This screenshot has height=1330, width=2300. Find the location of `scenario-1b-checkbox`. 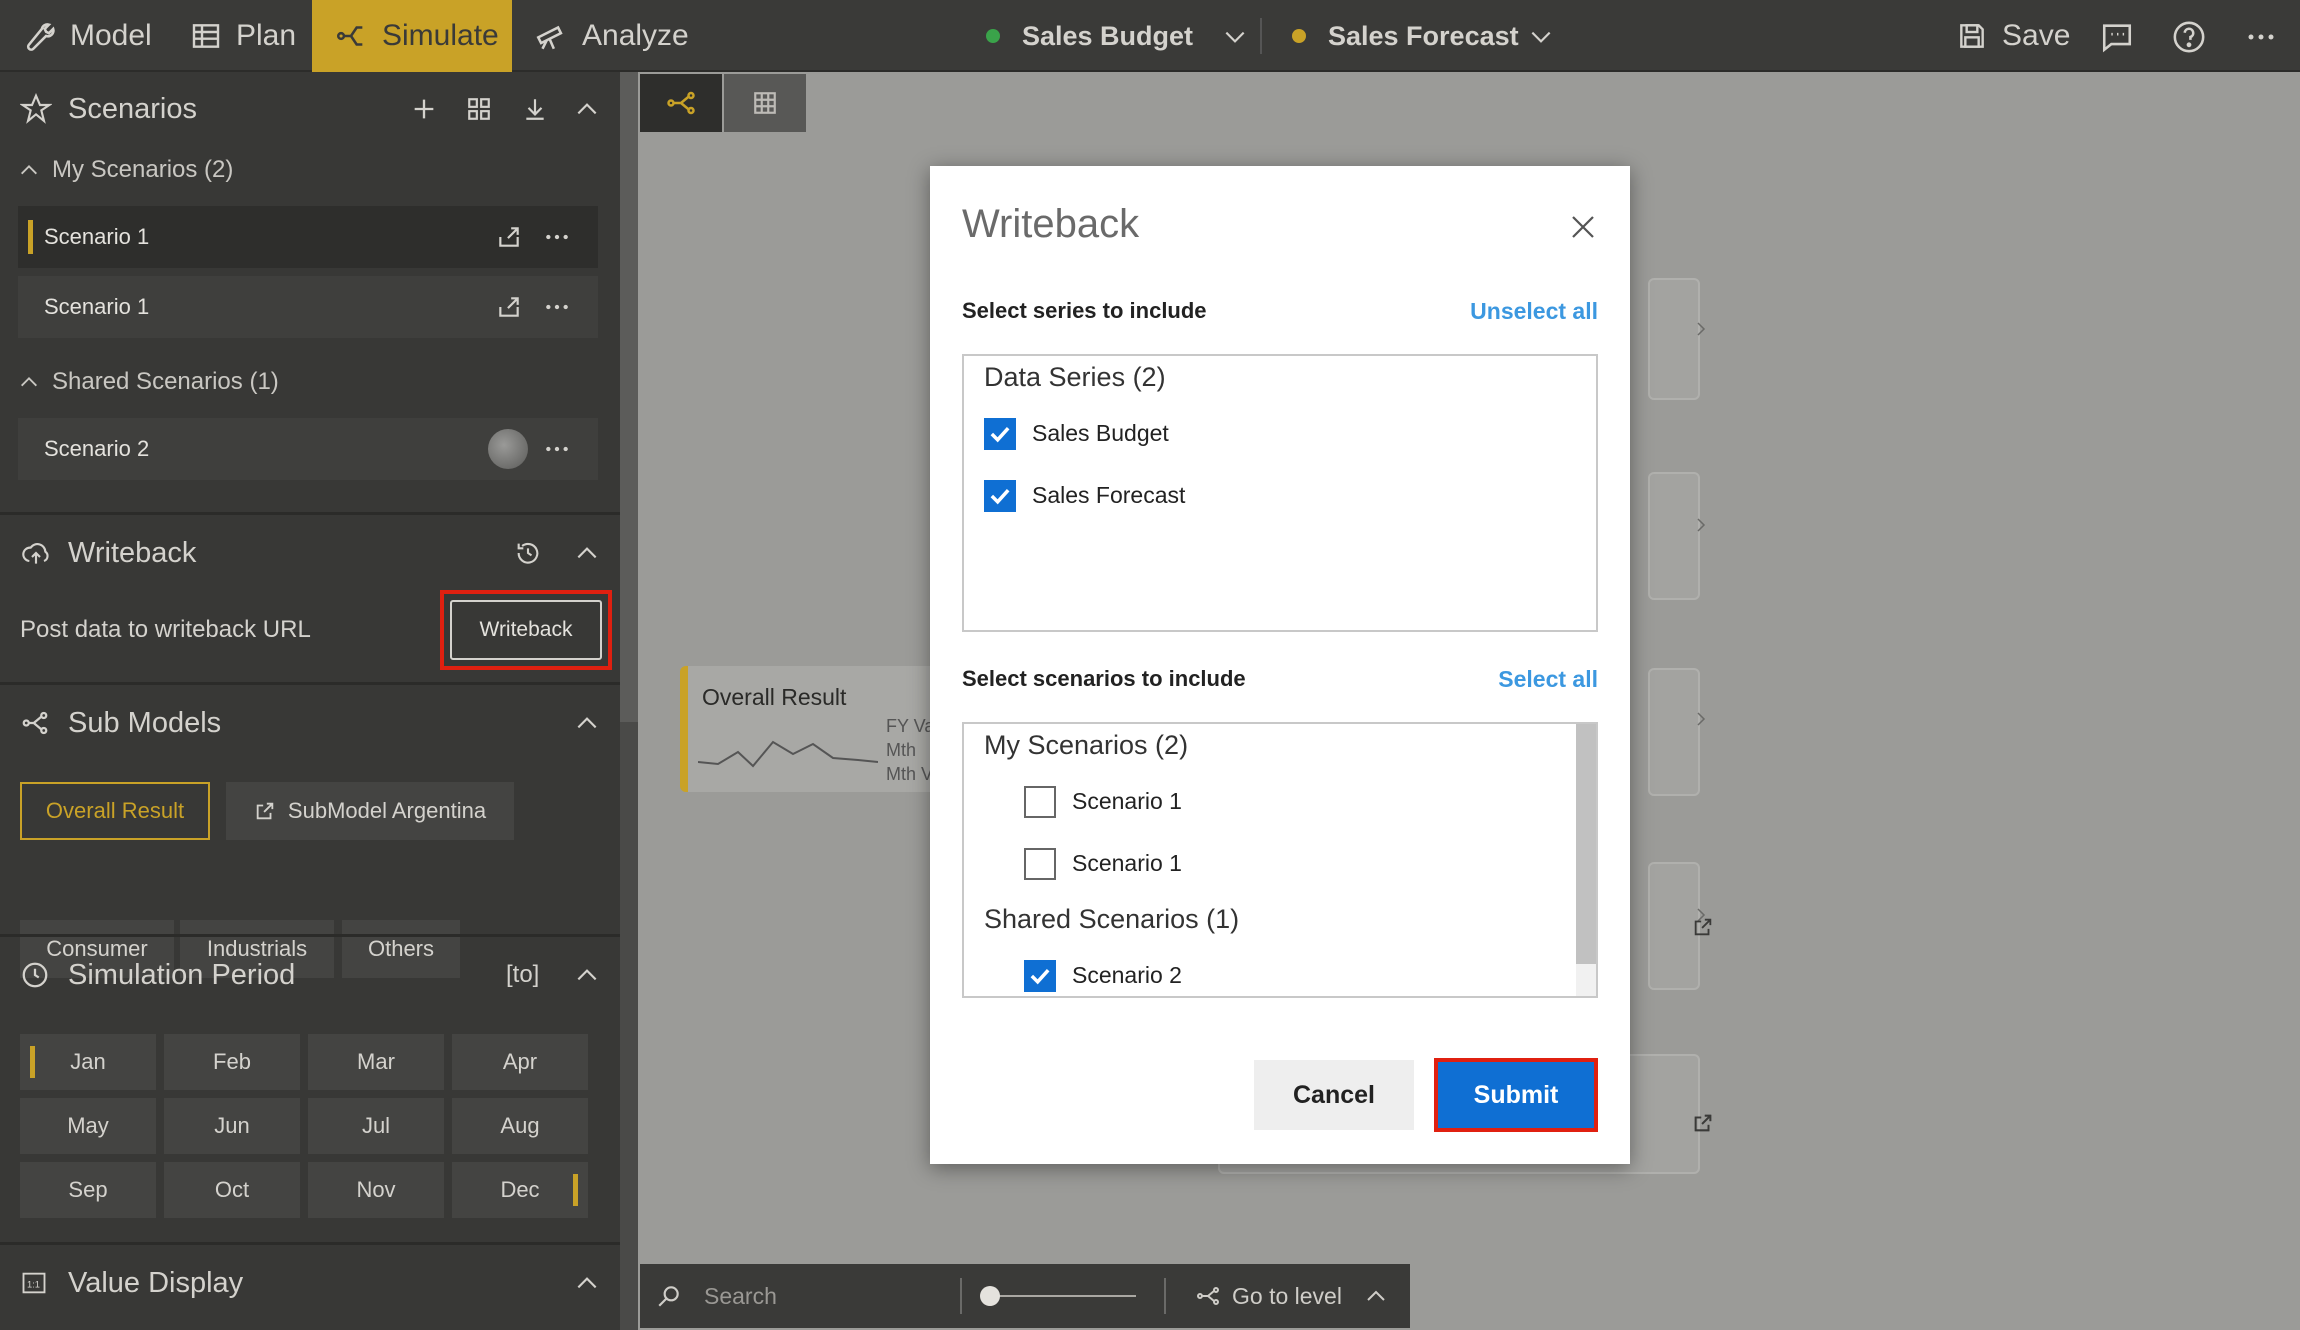

scenario-1b-checkbox is located at coordinates (1040, 864).